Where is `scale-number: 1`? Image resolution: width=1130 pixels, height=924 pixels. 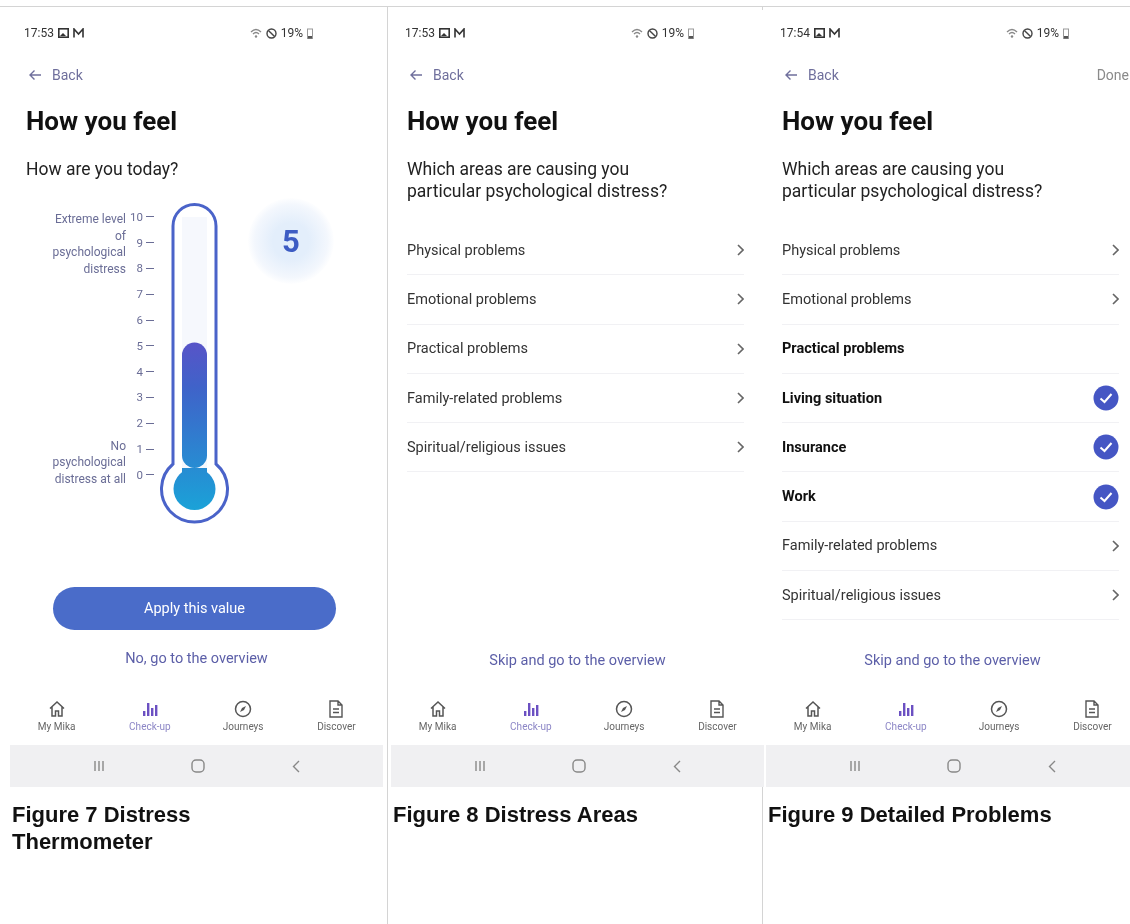 scale-number: 1 is located at coordinates (139, 449).